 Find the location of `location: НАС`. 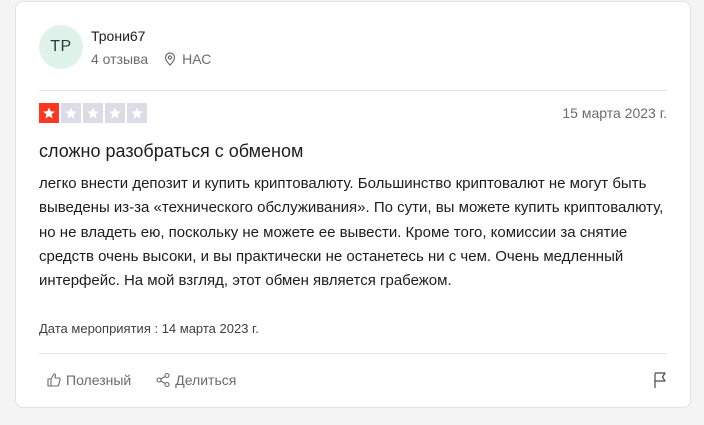

location: НАС is located at coordinates (187, 59).